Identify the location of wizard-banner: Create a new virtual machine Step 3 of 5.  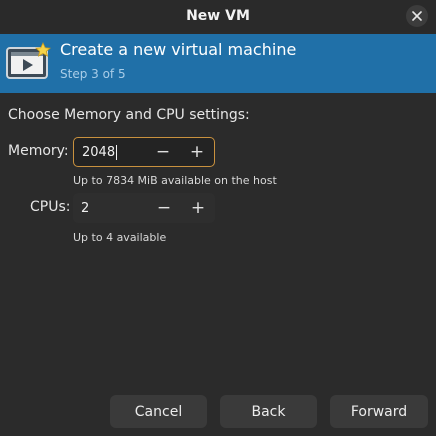
(218, 63).